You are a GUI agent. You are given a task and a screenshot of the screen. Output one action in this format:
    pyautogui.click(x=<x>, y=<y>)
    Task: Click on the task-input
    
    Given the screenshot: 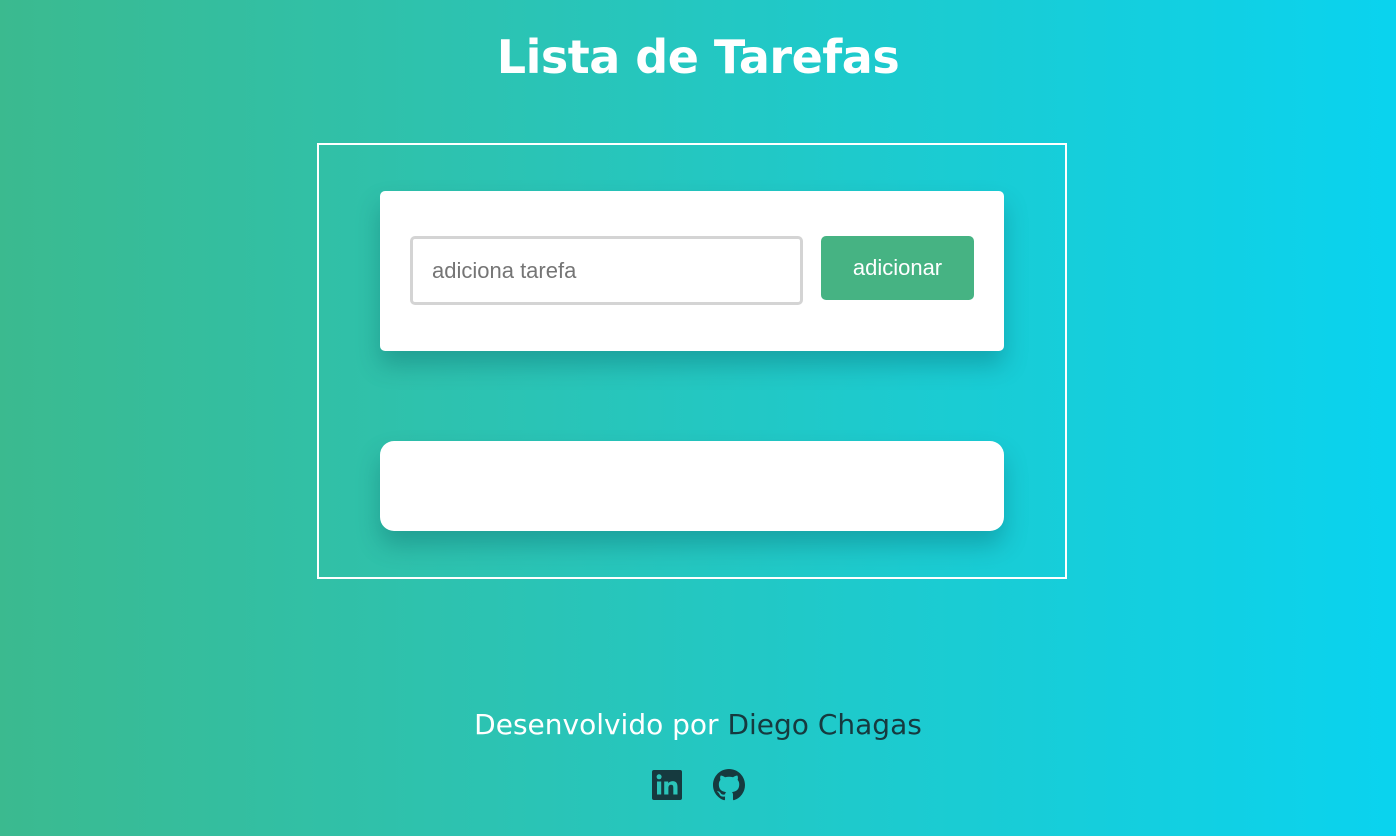 What is the action you would take?
    pyautogui.click(x=606, y=270)
    